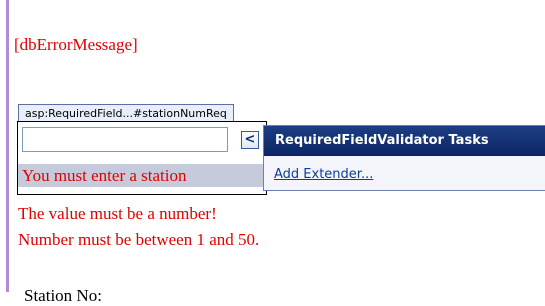 The width and height of the screenshot is (545, 306). I want to click on smart-tag-button: <, so click(250, 140).